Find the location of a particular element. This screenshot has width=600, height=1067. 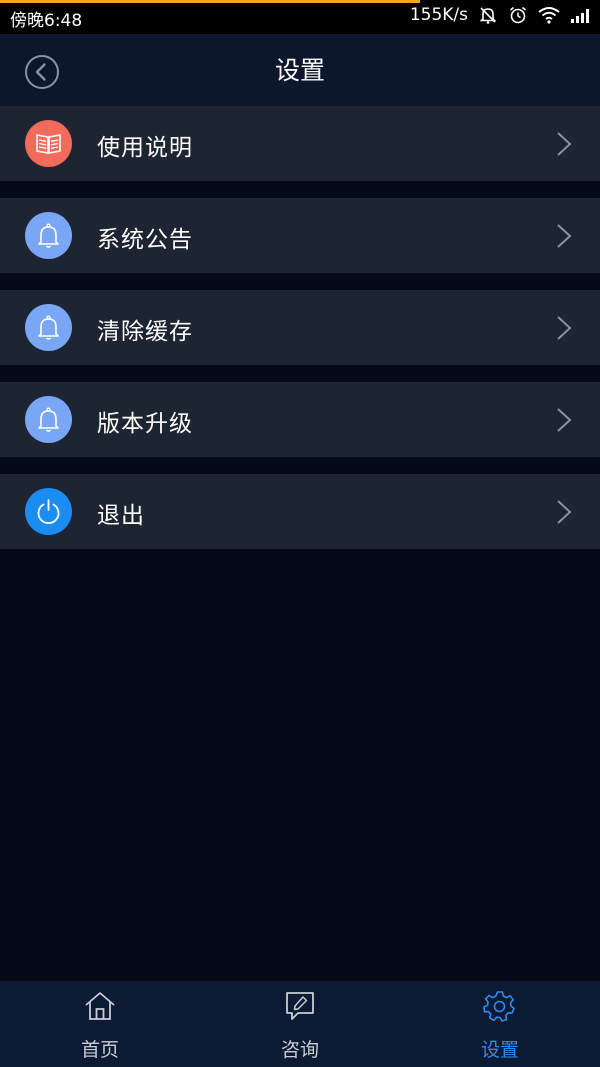

mute-notification-icon is located at coordinates (488, 15).